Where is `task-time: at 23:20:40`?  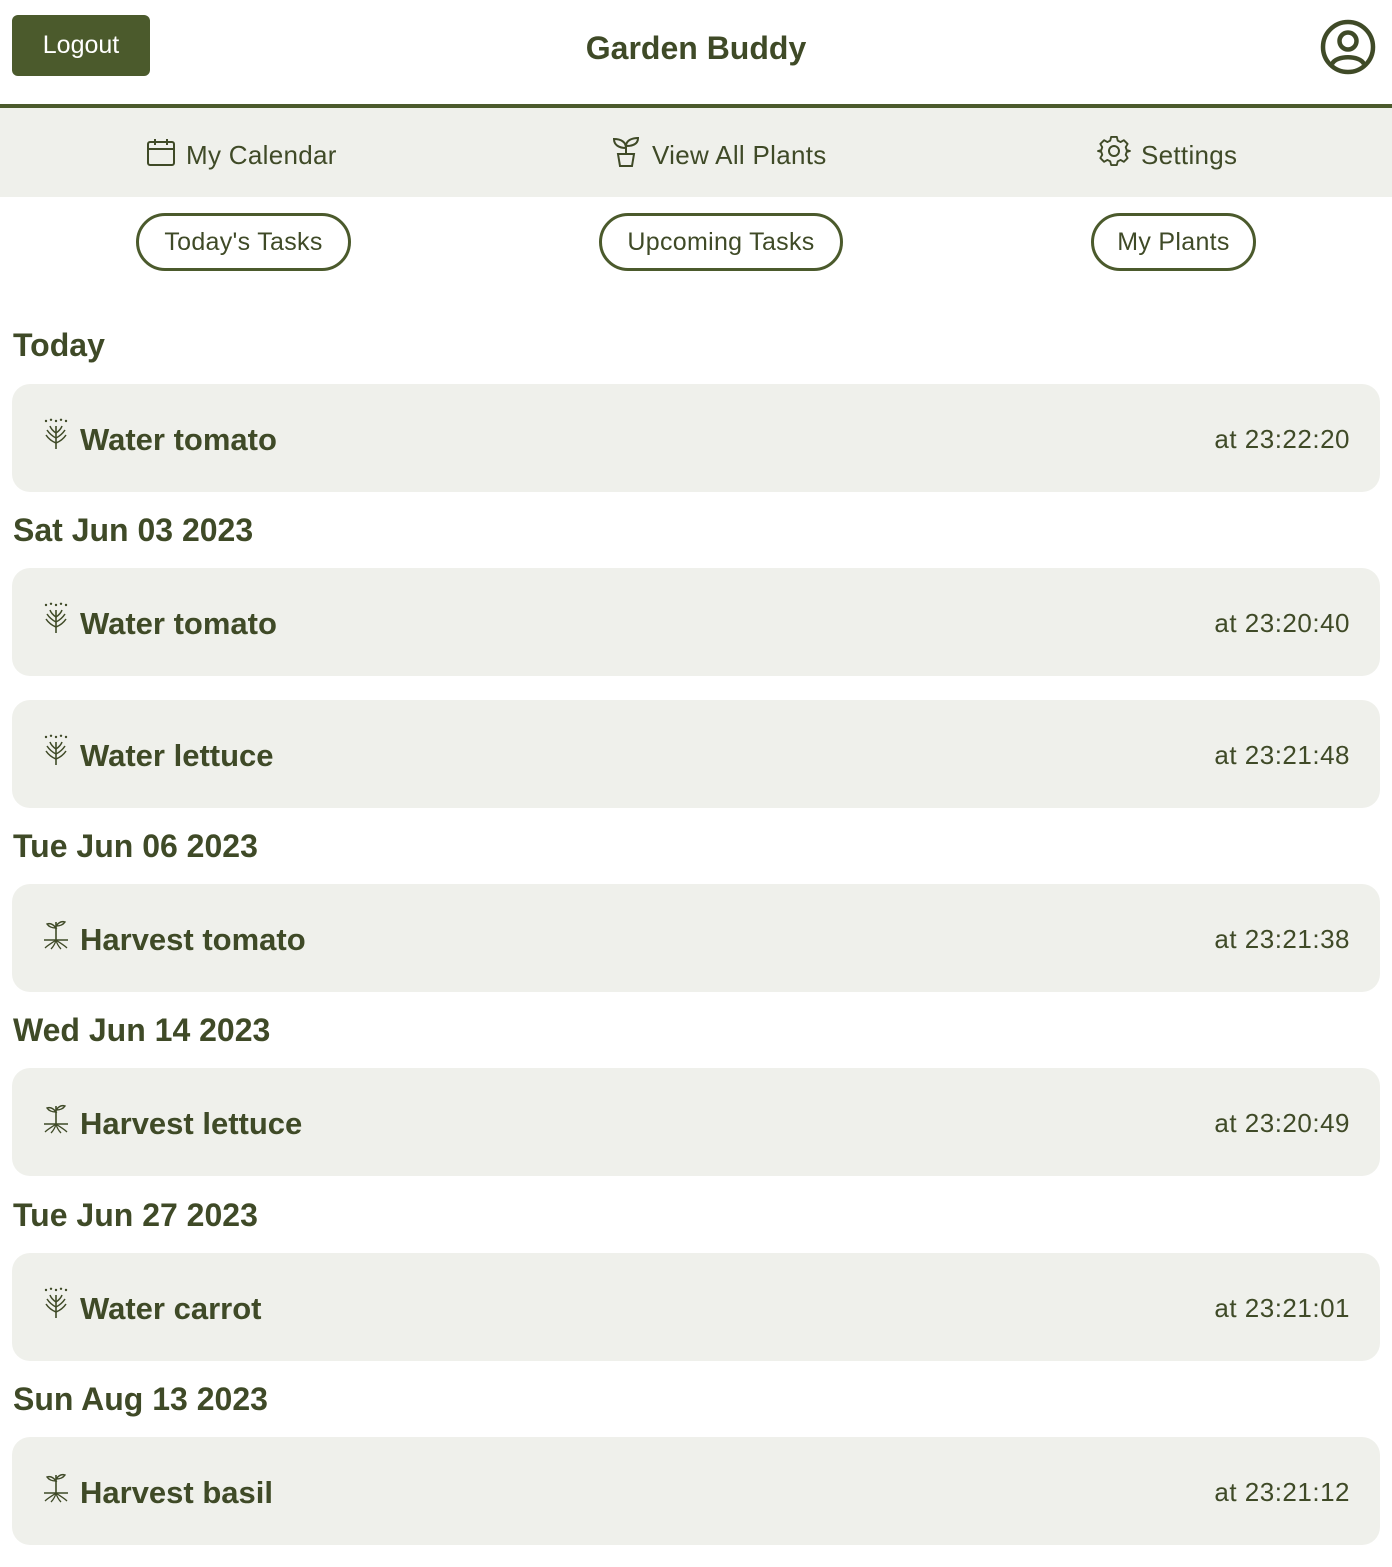
task-time: at 23:20:40 is located at coordinates (1282, 623).